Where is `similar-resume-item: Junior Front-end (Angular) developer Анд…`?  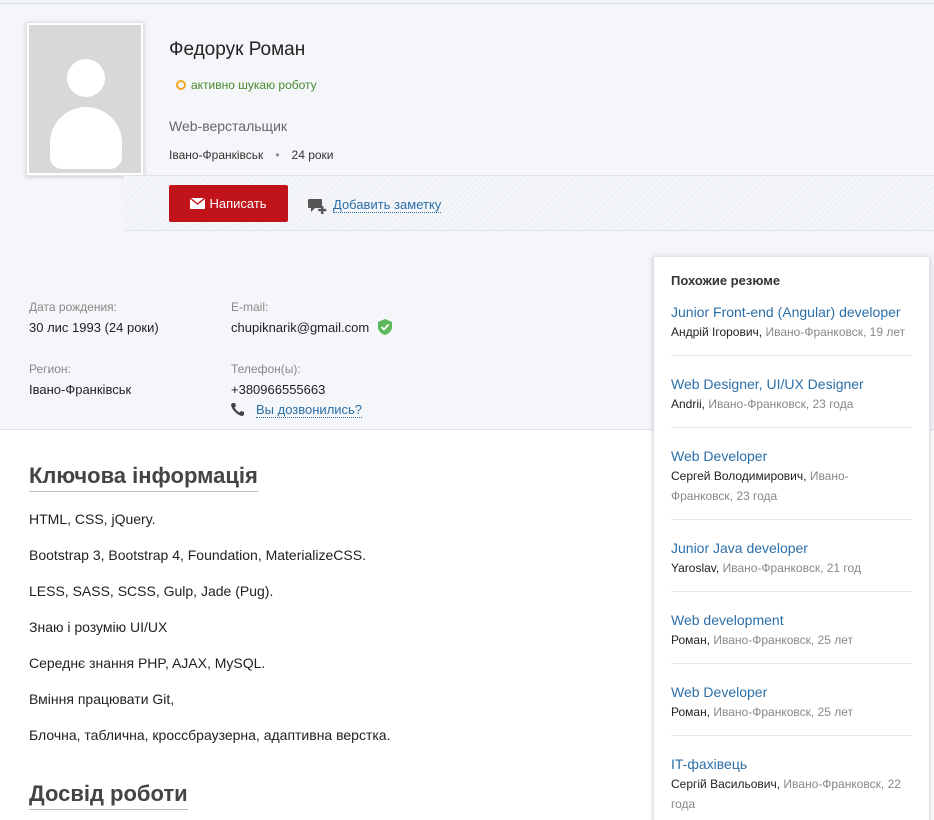 similar-resume-item: Junior Front-end (Angular) developer Анд… is located at coordinates (791, 322).